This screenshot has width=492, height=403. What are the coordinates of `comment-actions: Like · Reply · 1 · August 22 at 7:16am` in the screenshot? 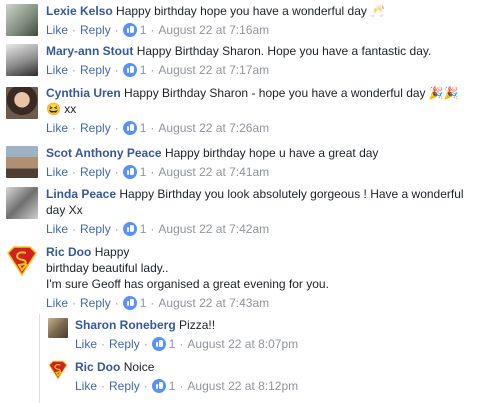 It's located at (158, 30).